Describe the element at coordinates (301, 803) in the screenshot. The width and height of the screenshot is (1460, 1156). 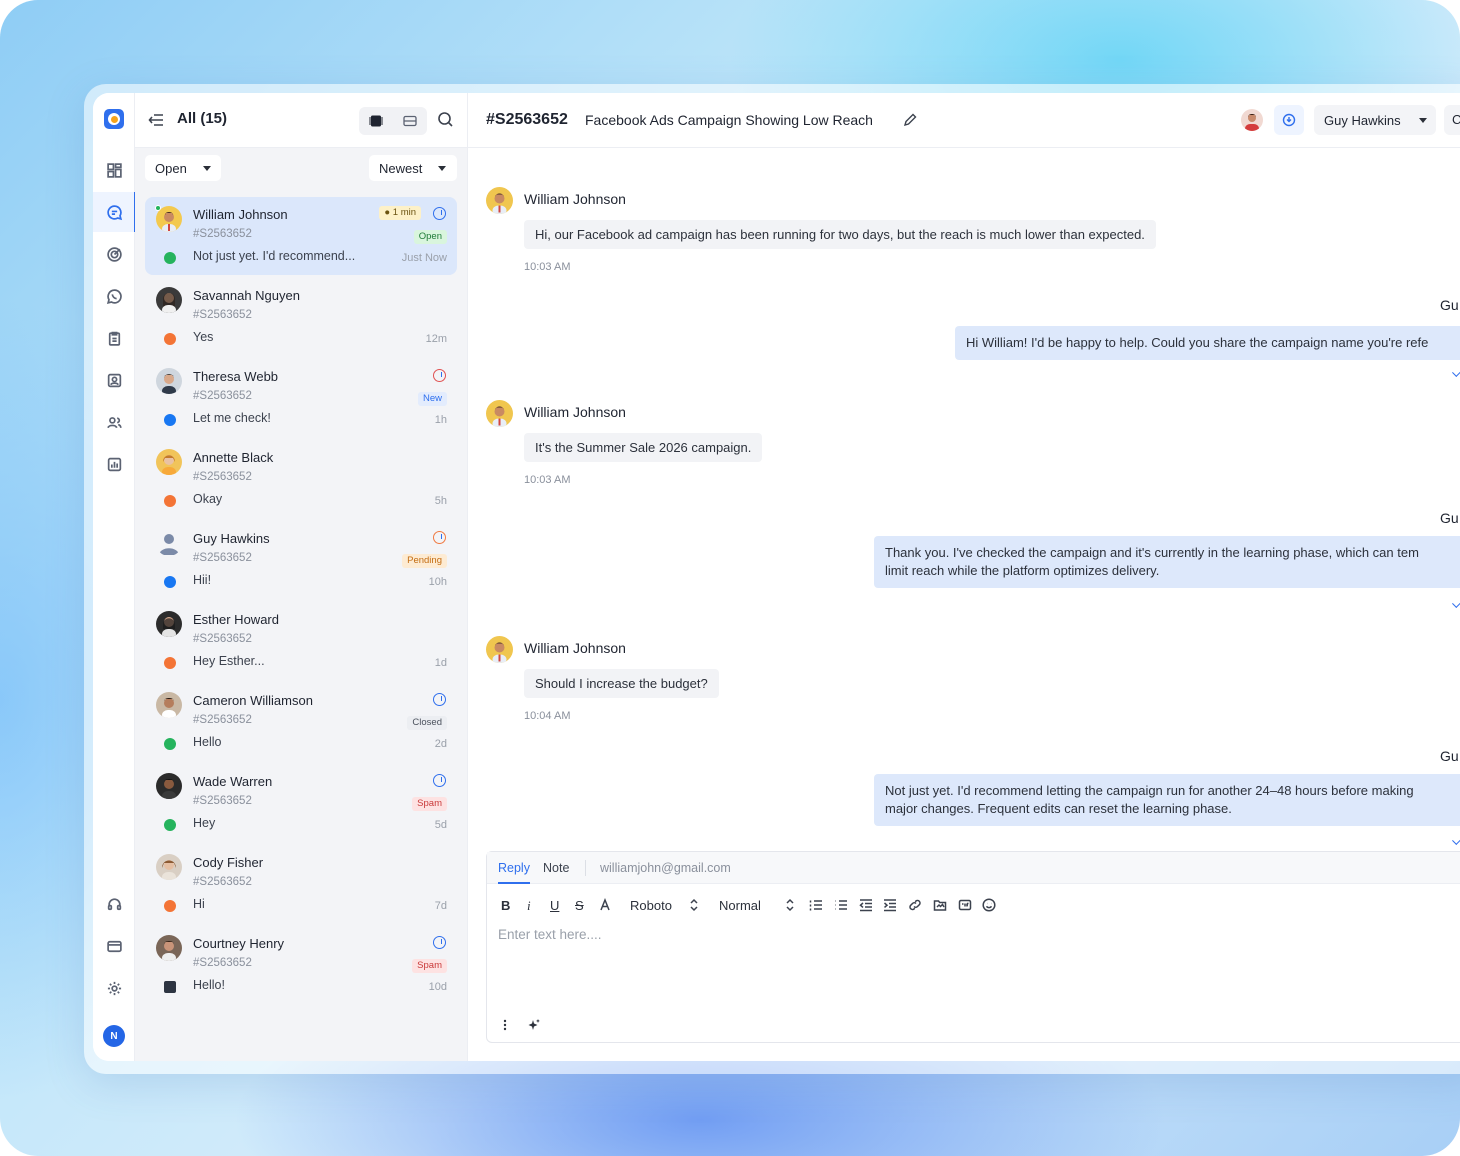
I see `conversation-item: Wade Warren #S2563652 Spam Hey 5d` at that location.